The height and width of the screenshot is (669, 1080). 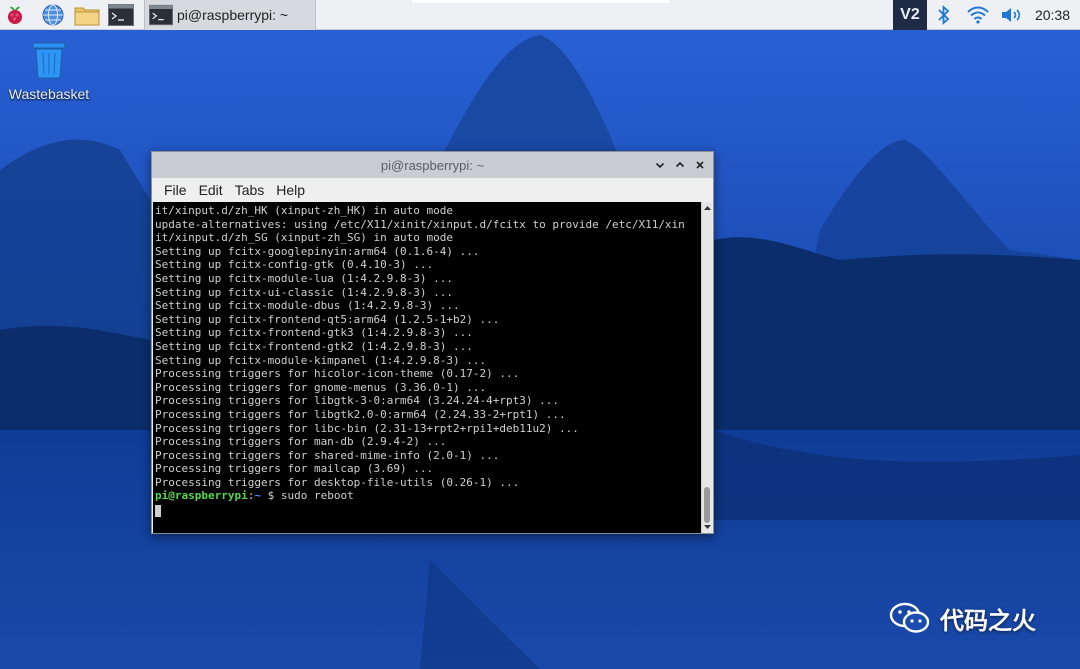 I want to click on volume-icon, so click(x=1012, y=15).